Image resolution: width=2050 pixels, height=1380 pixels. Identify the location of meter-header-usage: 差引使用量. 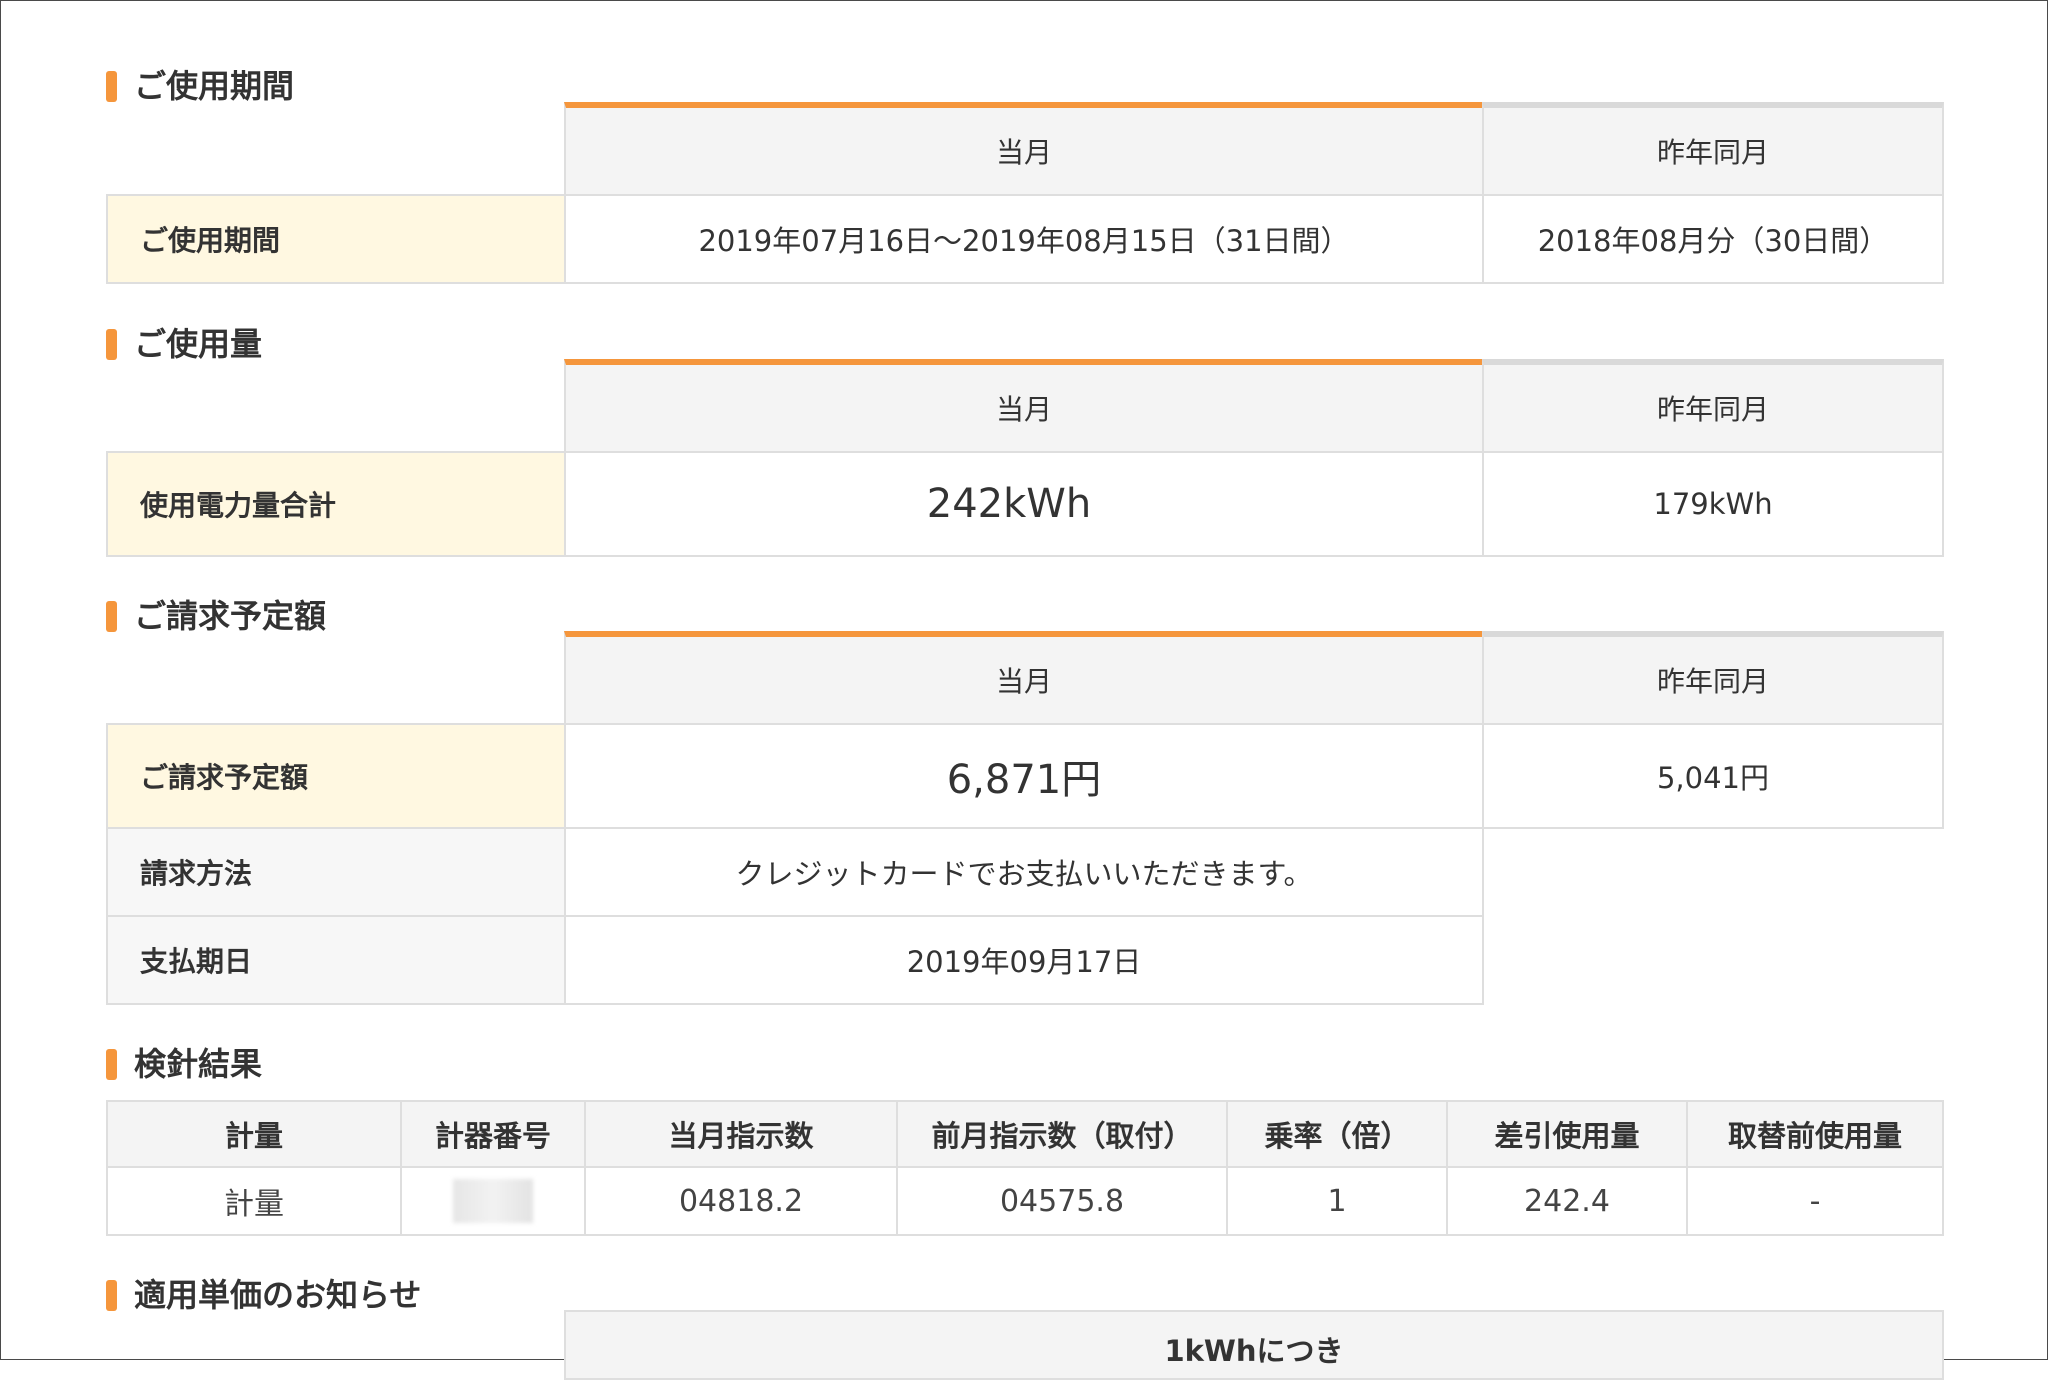
(1567, 1134).